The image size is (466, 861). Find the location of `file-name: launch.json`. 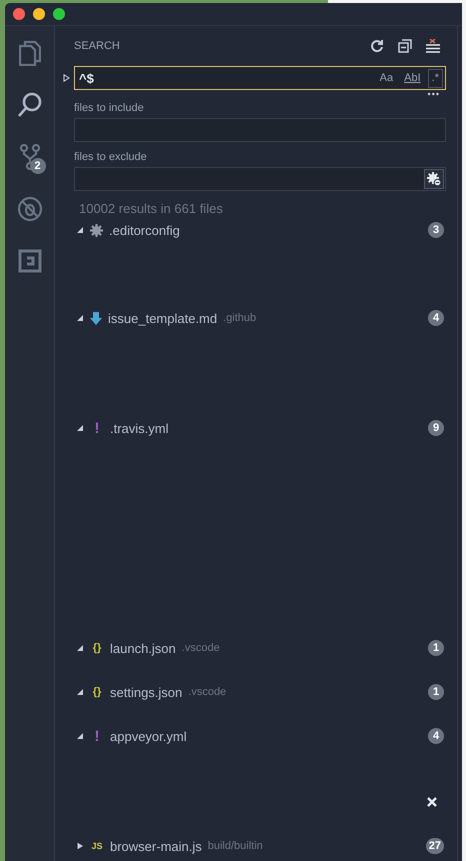

file-name: launch.json is located at coordinates (143, 648).